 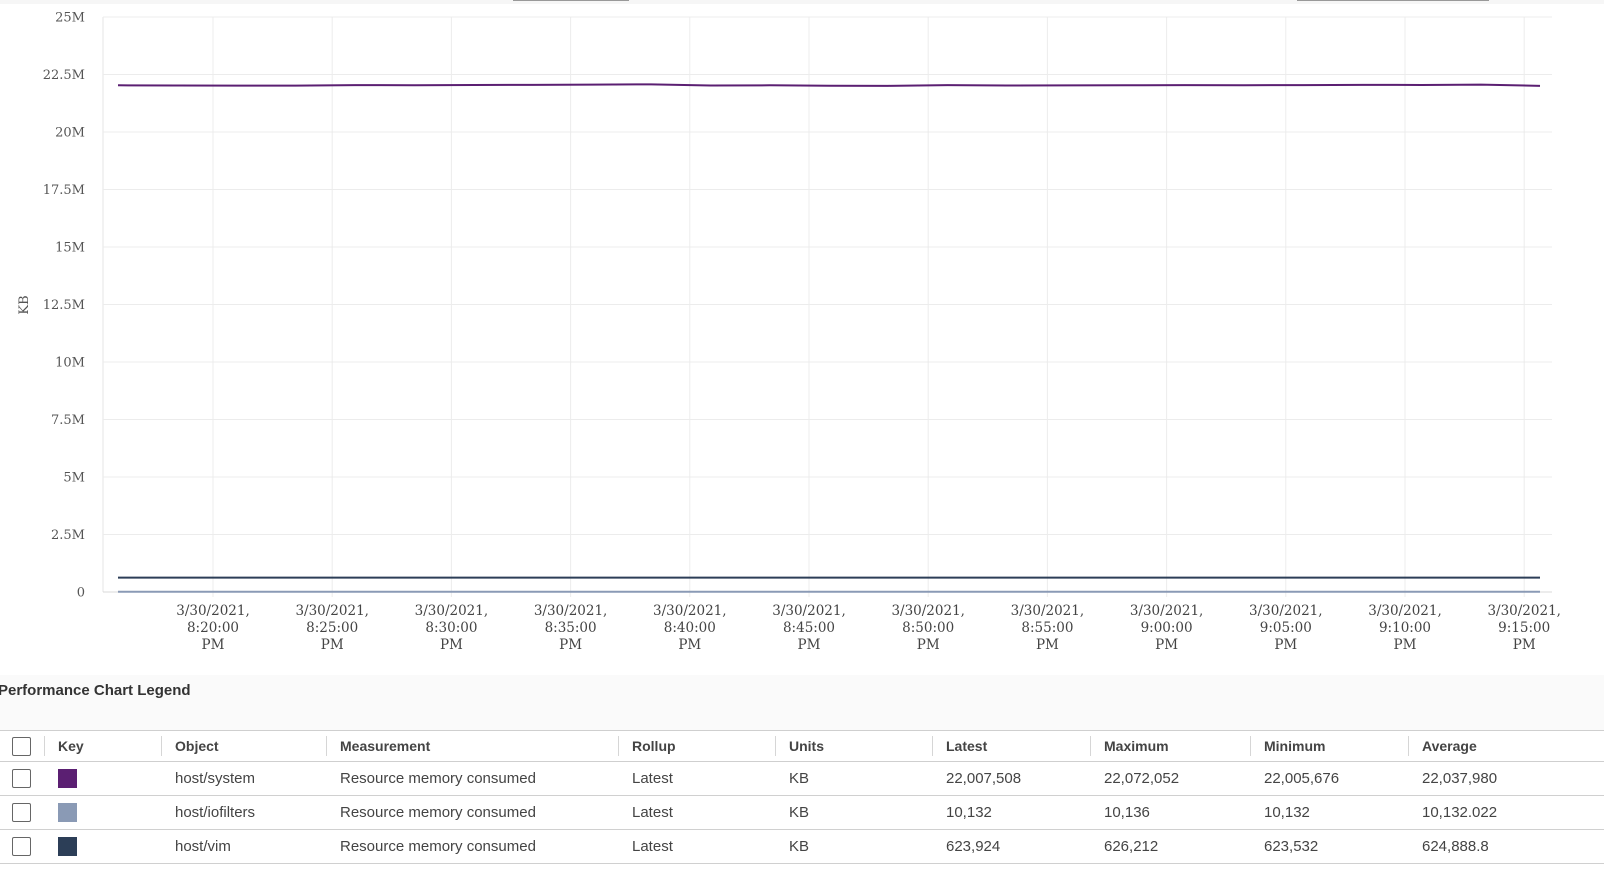 I want to click on y-tick-label: 25M, so click(x=70, y=18).